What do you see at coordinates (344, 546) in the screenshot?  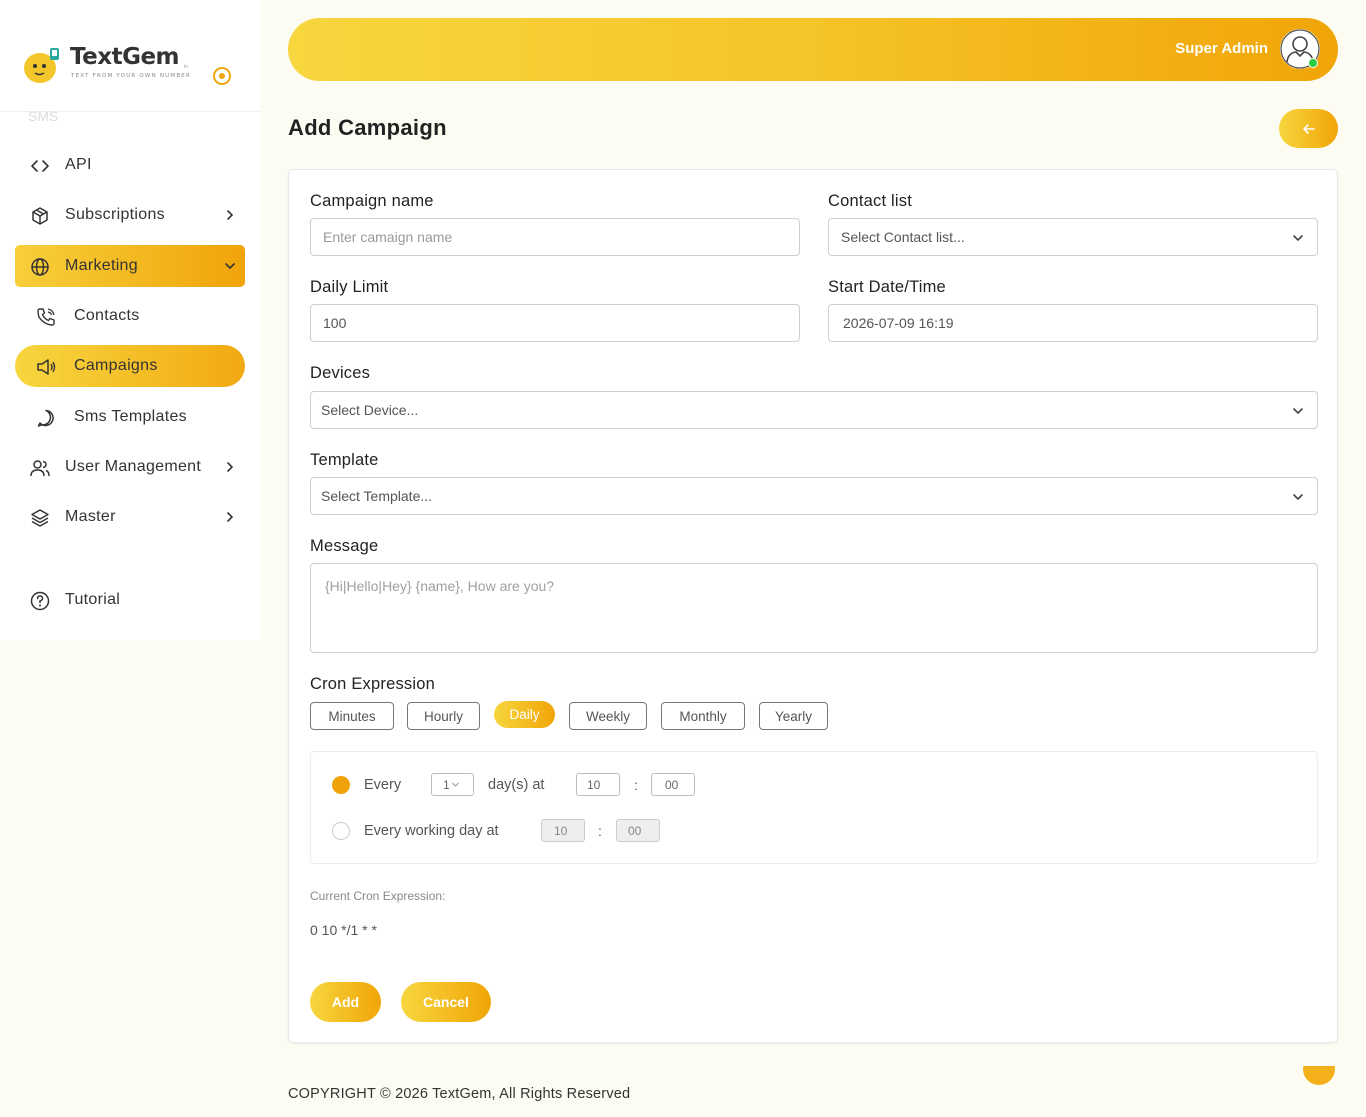 I see `message-label: Message` at bounding box center [344, 546].